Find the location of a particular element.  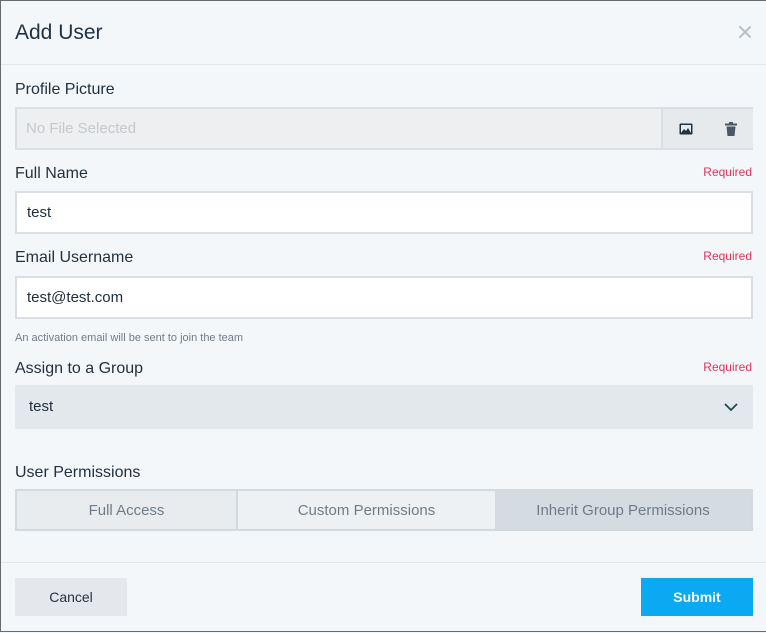

close-icon is located at coordinates (745, 32).